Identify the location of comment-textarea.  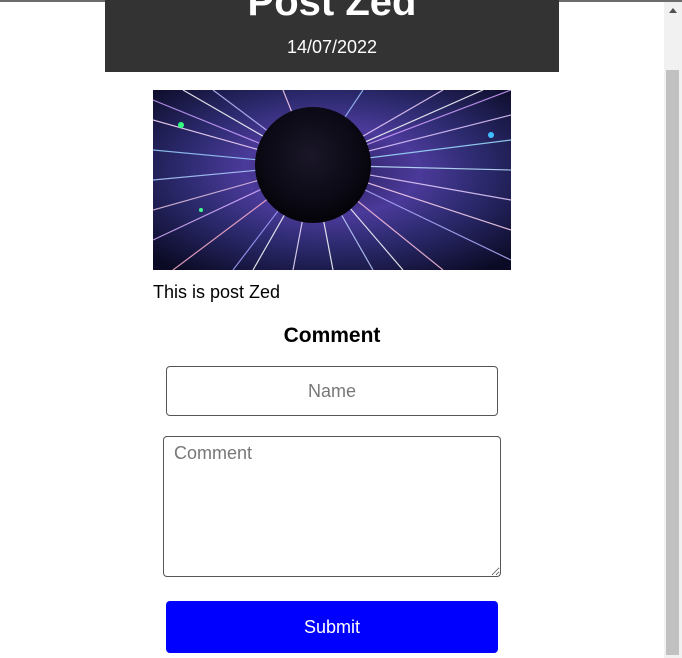
(332, 506).